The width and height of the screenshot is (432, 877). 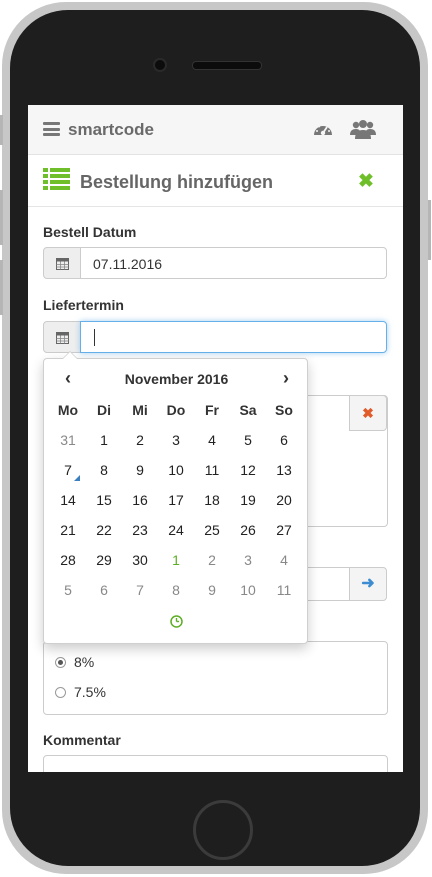 I want to click on chevron-left-icon: ‹, so click(x=68, y=379).